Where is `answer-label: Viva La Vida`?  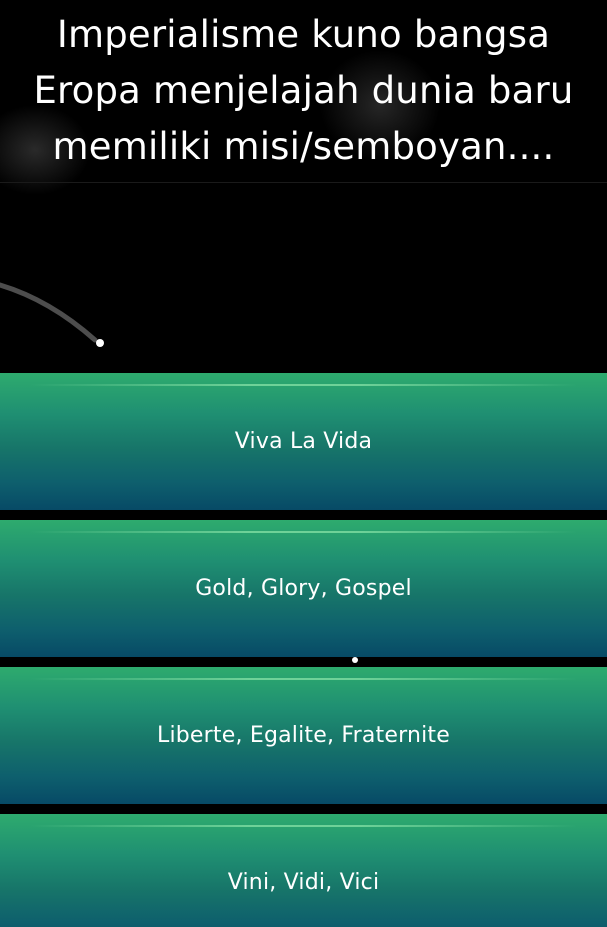
answer-label: Viva La Vida is located at coordinates (303, 441).